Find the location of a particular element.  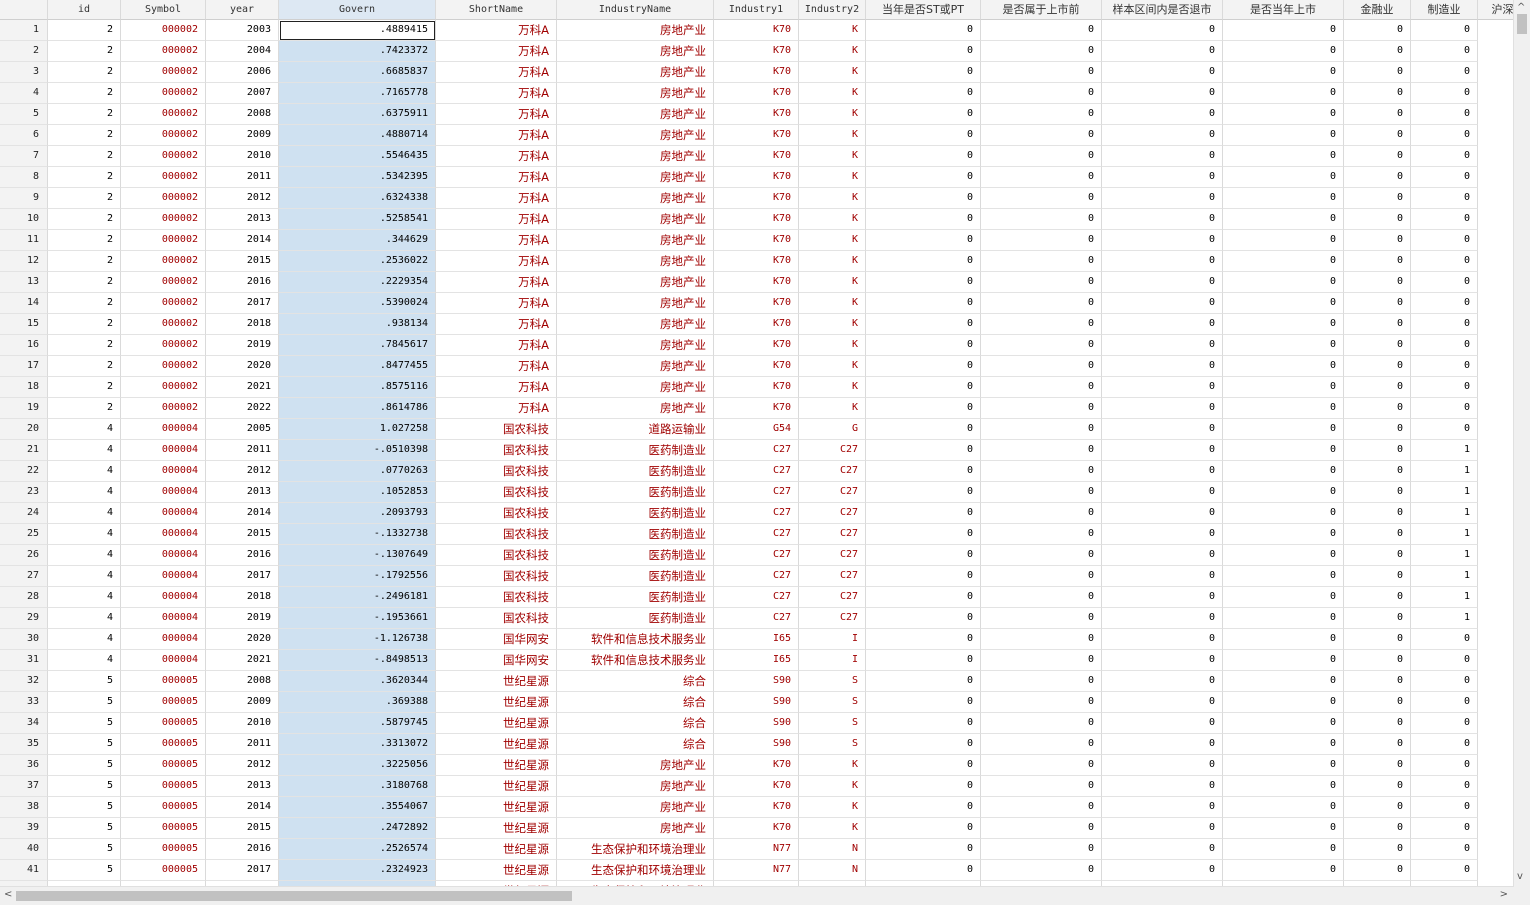

column-header-ind2: Industry2 is located at coordinates (832, 10).